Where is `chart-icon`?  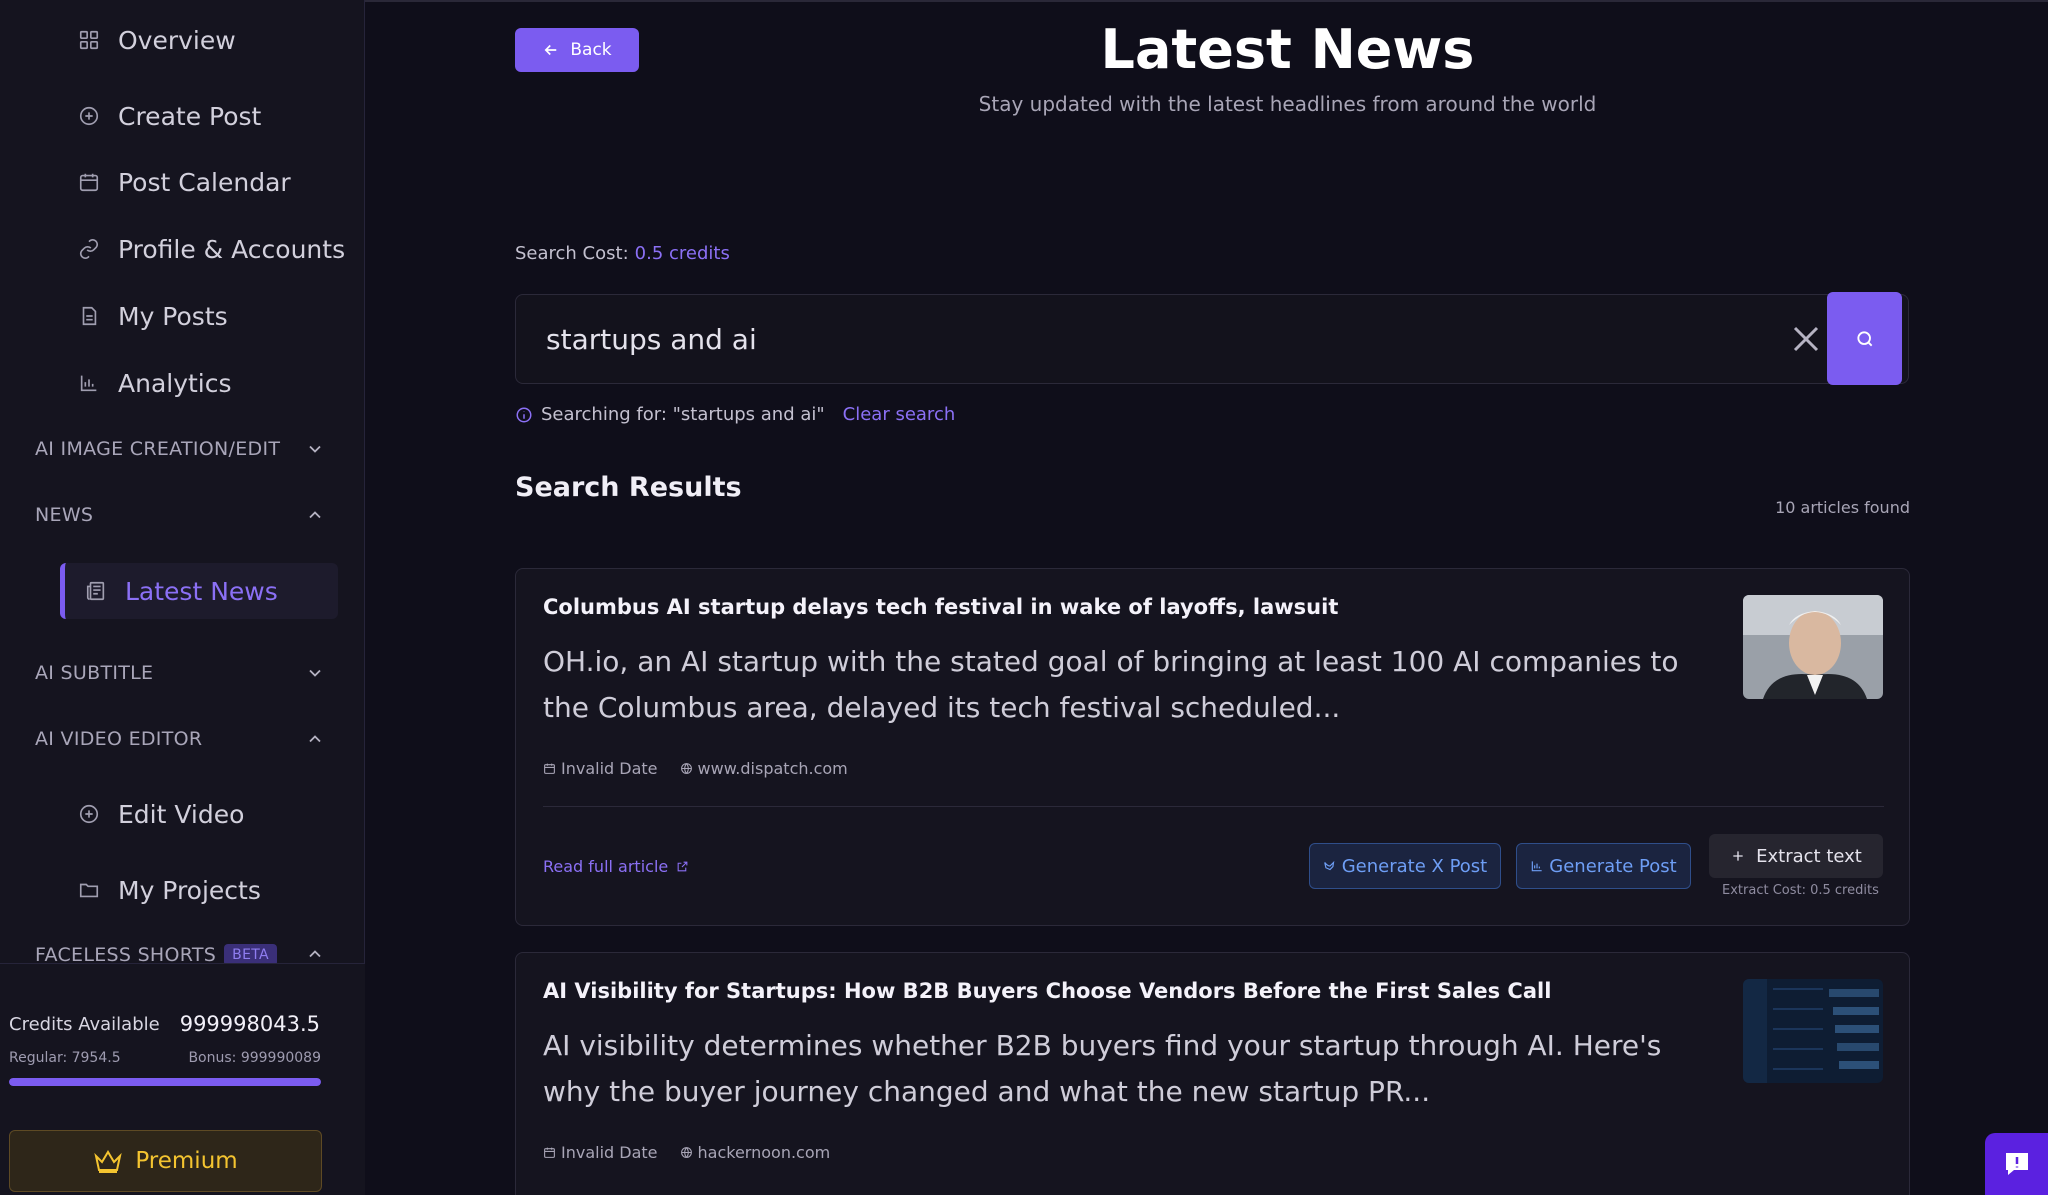 chart-icon is located at coordinates (1537, 866).